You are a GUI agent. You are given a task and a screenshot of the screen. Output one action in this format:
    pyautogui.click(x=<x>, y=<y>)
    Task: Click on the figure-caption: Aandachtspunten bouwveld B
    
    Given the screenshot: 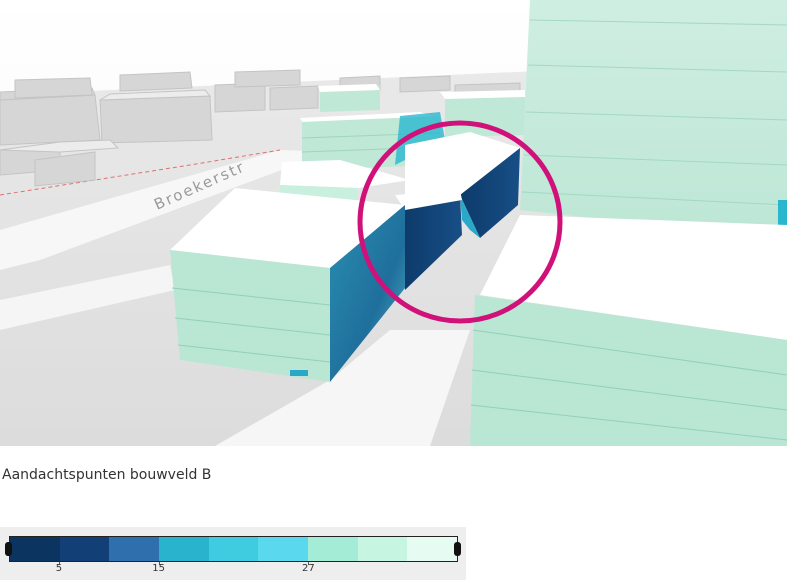 What is the action you would take?
    pyautogui.click(x=107, y=475)
    